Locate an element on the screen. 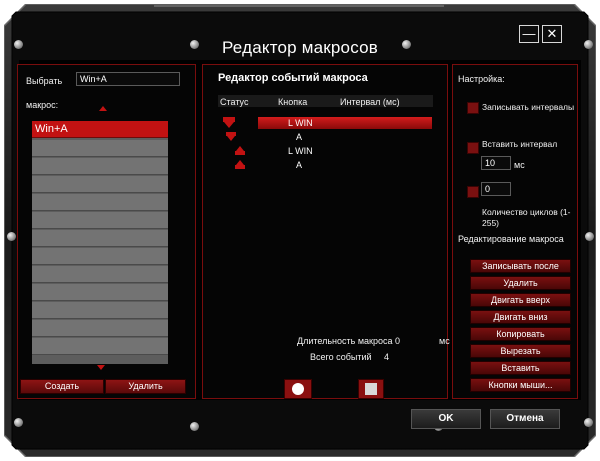 This screenshot has width=600, height=461. close-button: ✕ is located at coordinates (552, 34).